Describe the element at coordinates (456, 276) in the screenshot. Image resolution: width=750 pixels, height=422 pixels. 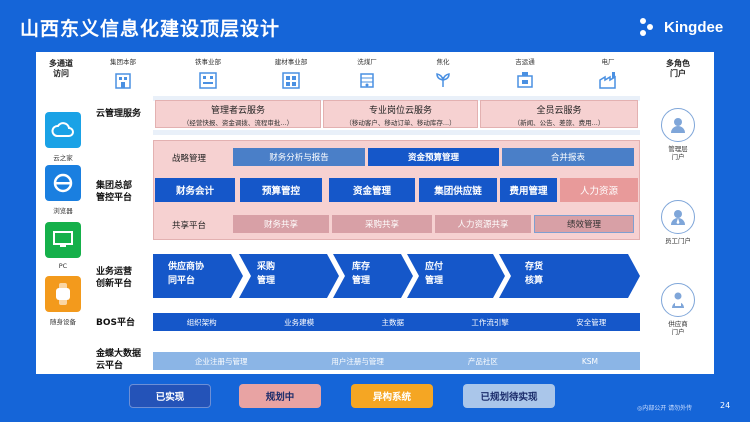
I see `ops-arrow-payable` at that location.